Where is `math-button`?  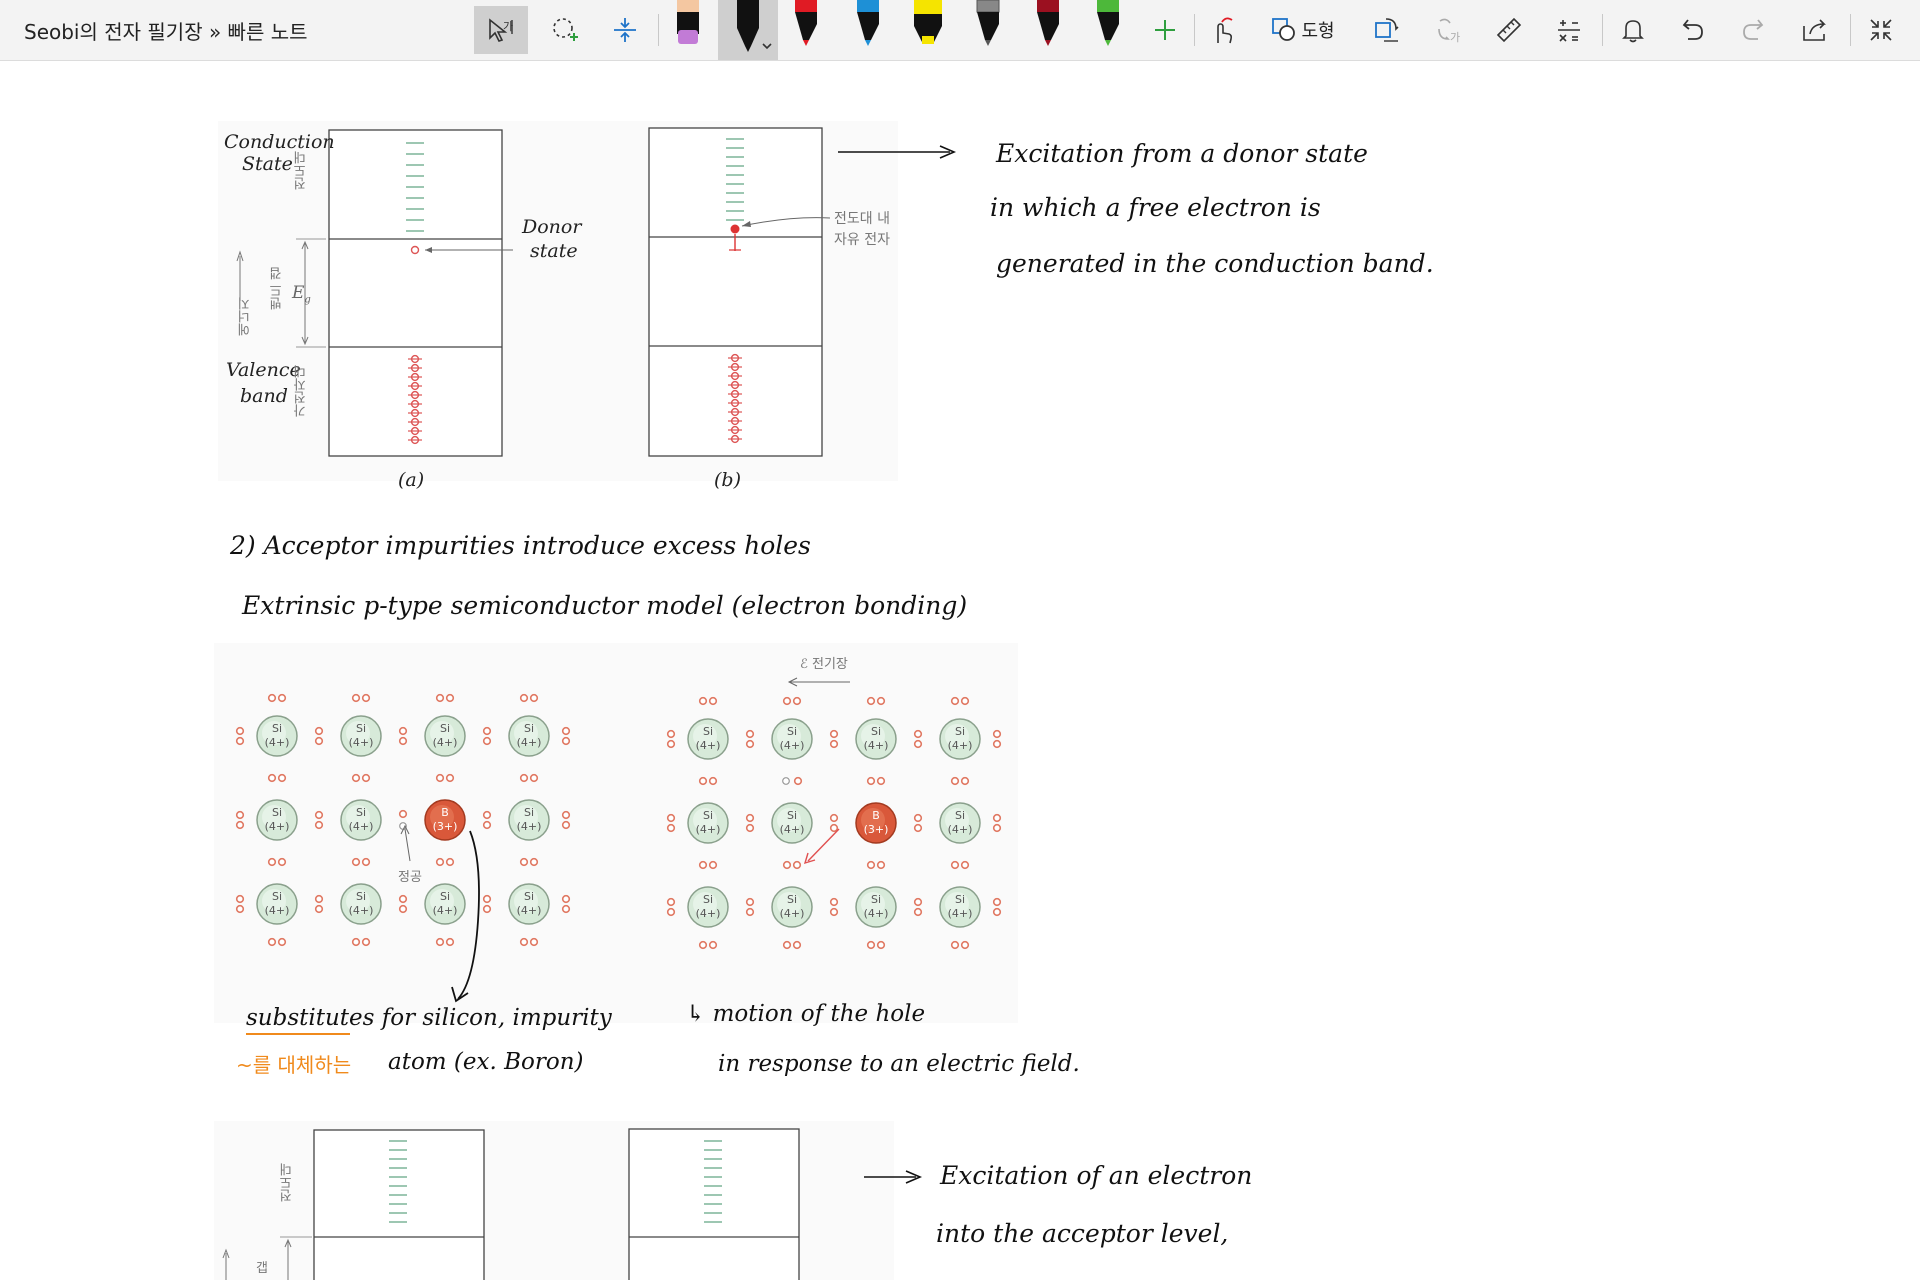
math-button is located at coordinates (1569, 30).